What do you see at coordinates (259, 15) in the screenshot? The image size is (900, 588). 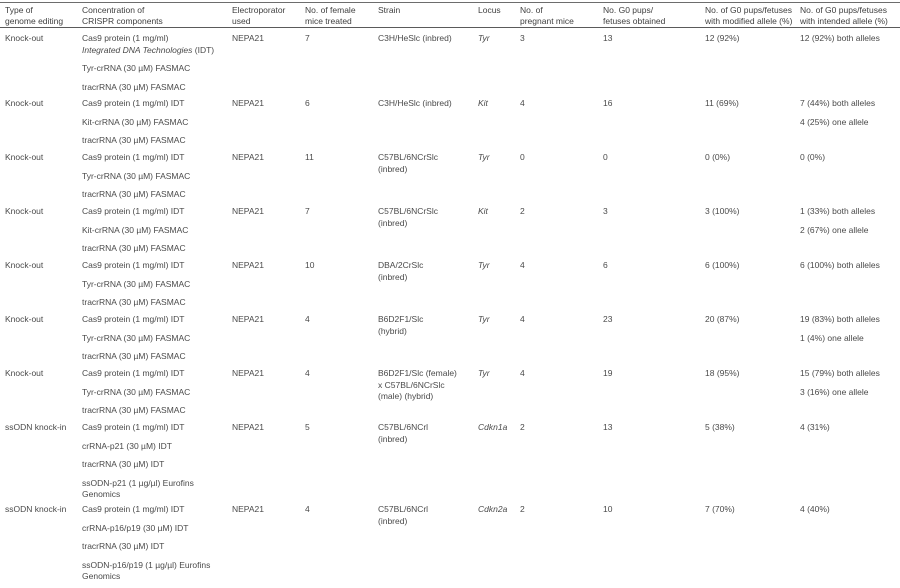 I see `column-header-electro: Electroporator used` at bounding box center [259, 15].